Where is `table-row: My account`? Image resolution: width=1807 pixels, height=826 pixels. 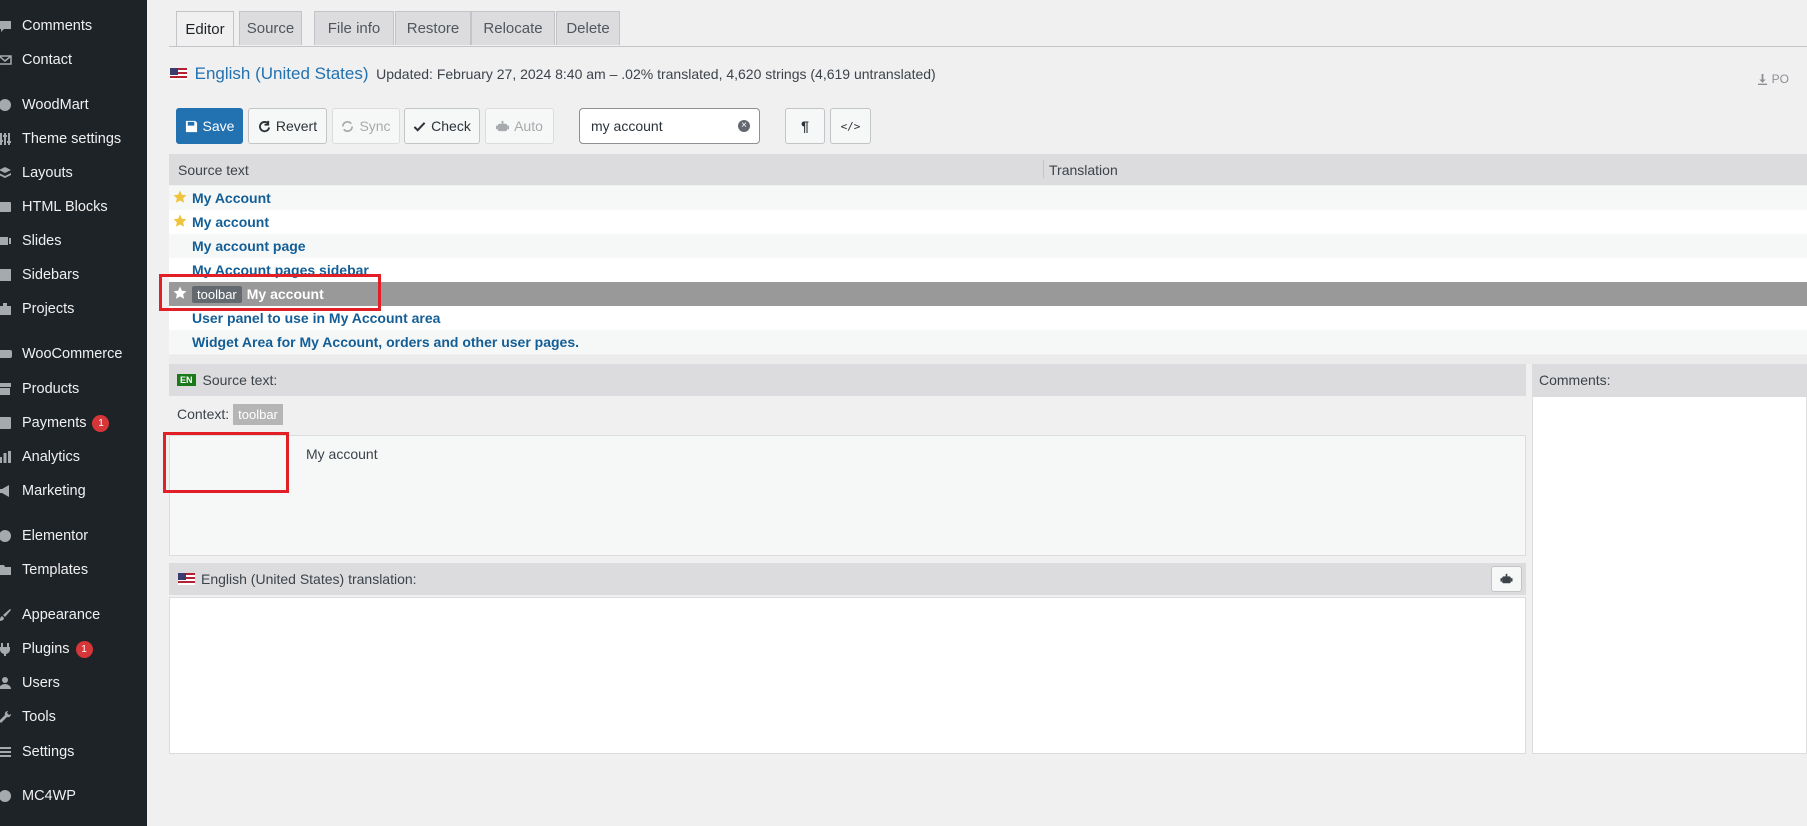 table-row: My account is located at coordinates (988, 222).